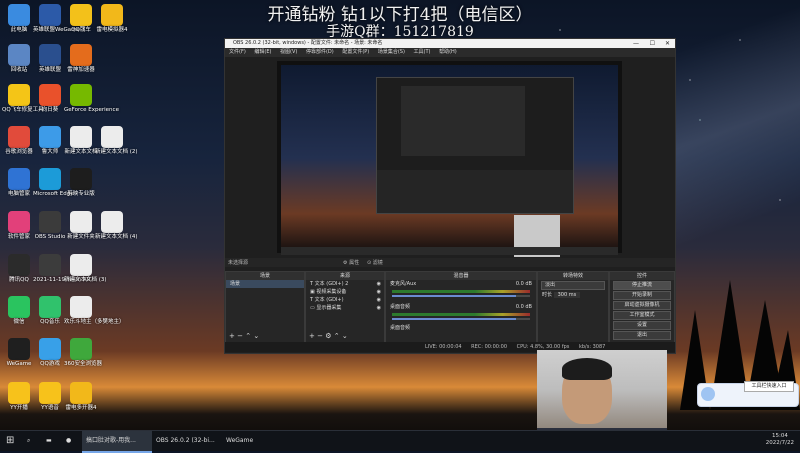  I want to click on system-clock: 15:04 2022/7/22, so click(780, 440).